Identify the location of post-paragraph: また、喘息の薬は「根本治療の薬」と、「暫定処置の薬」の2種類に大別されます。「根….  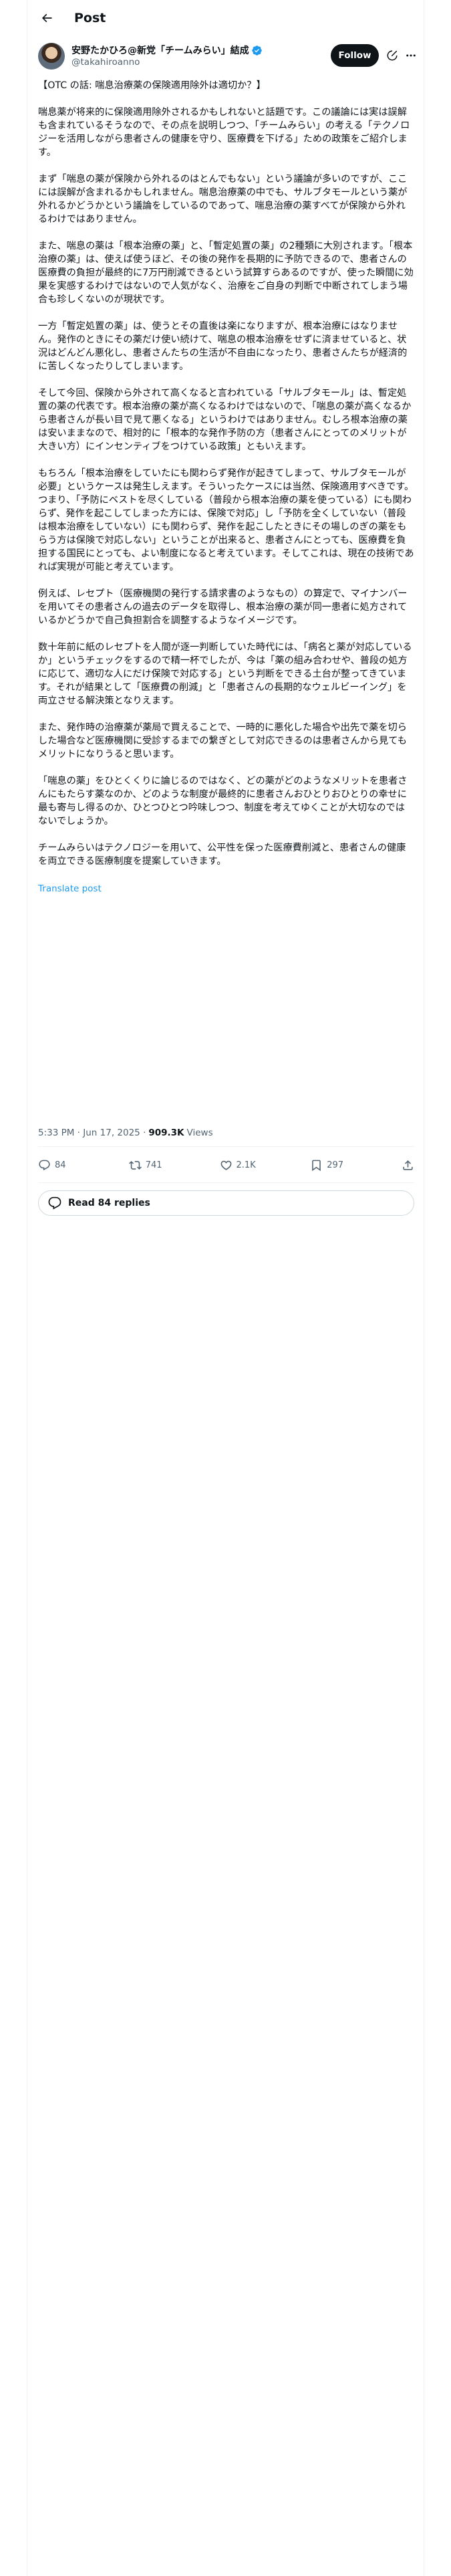
(226, 273).